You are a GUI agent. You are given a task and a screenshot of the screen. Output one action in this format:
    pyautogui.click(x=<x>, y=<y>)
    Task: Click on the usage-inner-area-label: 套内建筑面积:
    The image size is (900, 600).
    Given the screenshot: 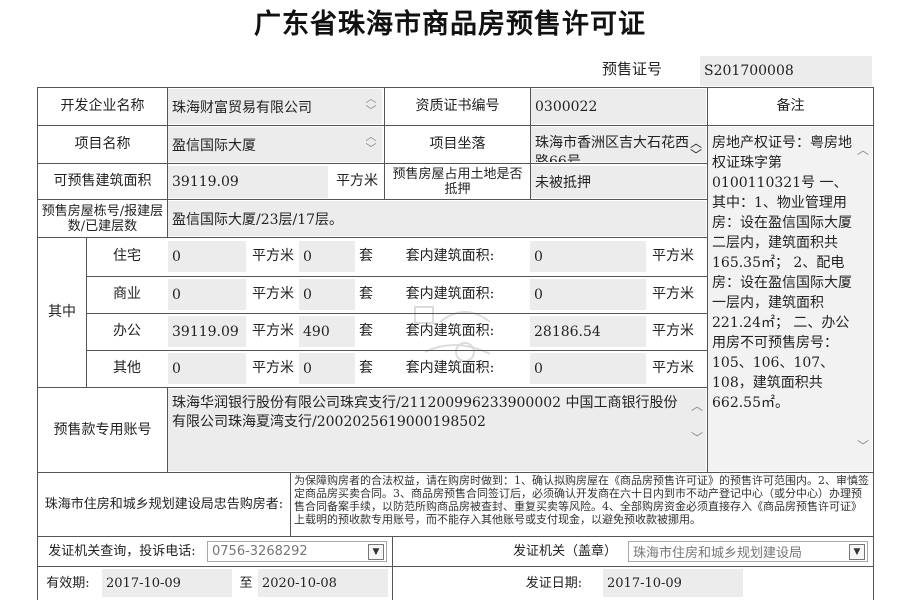 What is the action you would take?
    pyautogui.click(x=450, y=256)
    